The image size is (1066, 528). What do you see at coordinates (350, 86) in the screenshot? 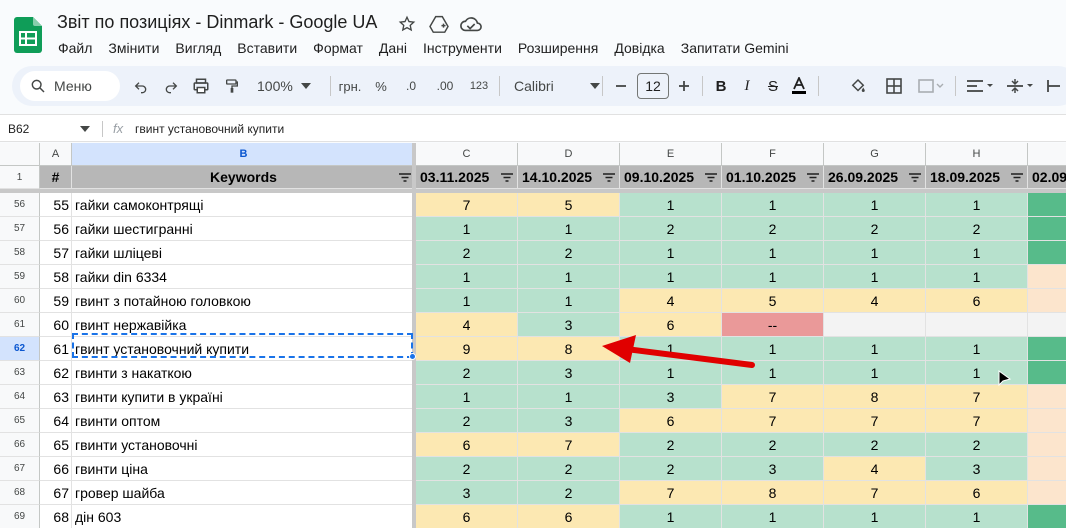
I see `currency-format-button: грн.` at bounding box center [350, 86].